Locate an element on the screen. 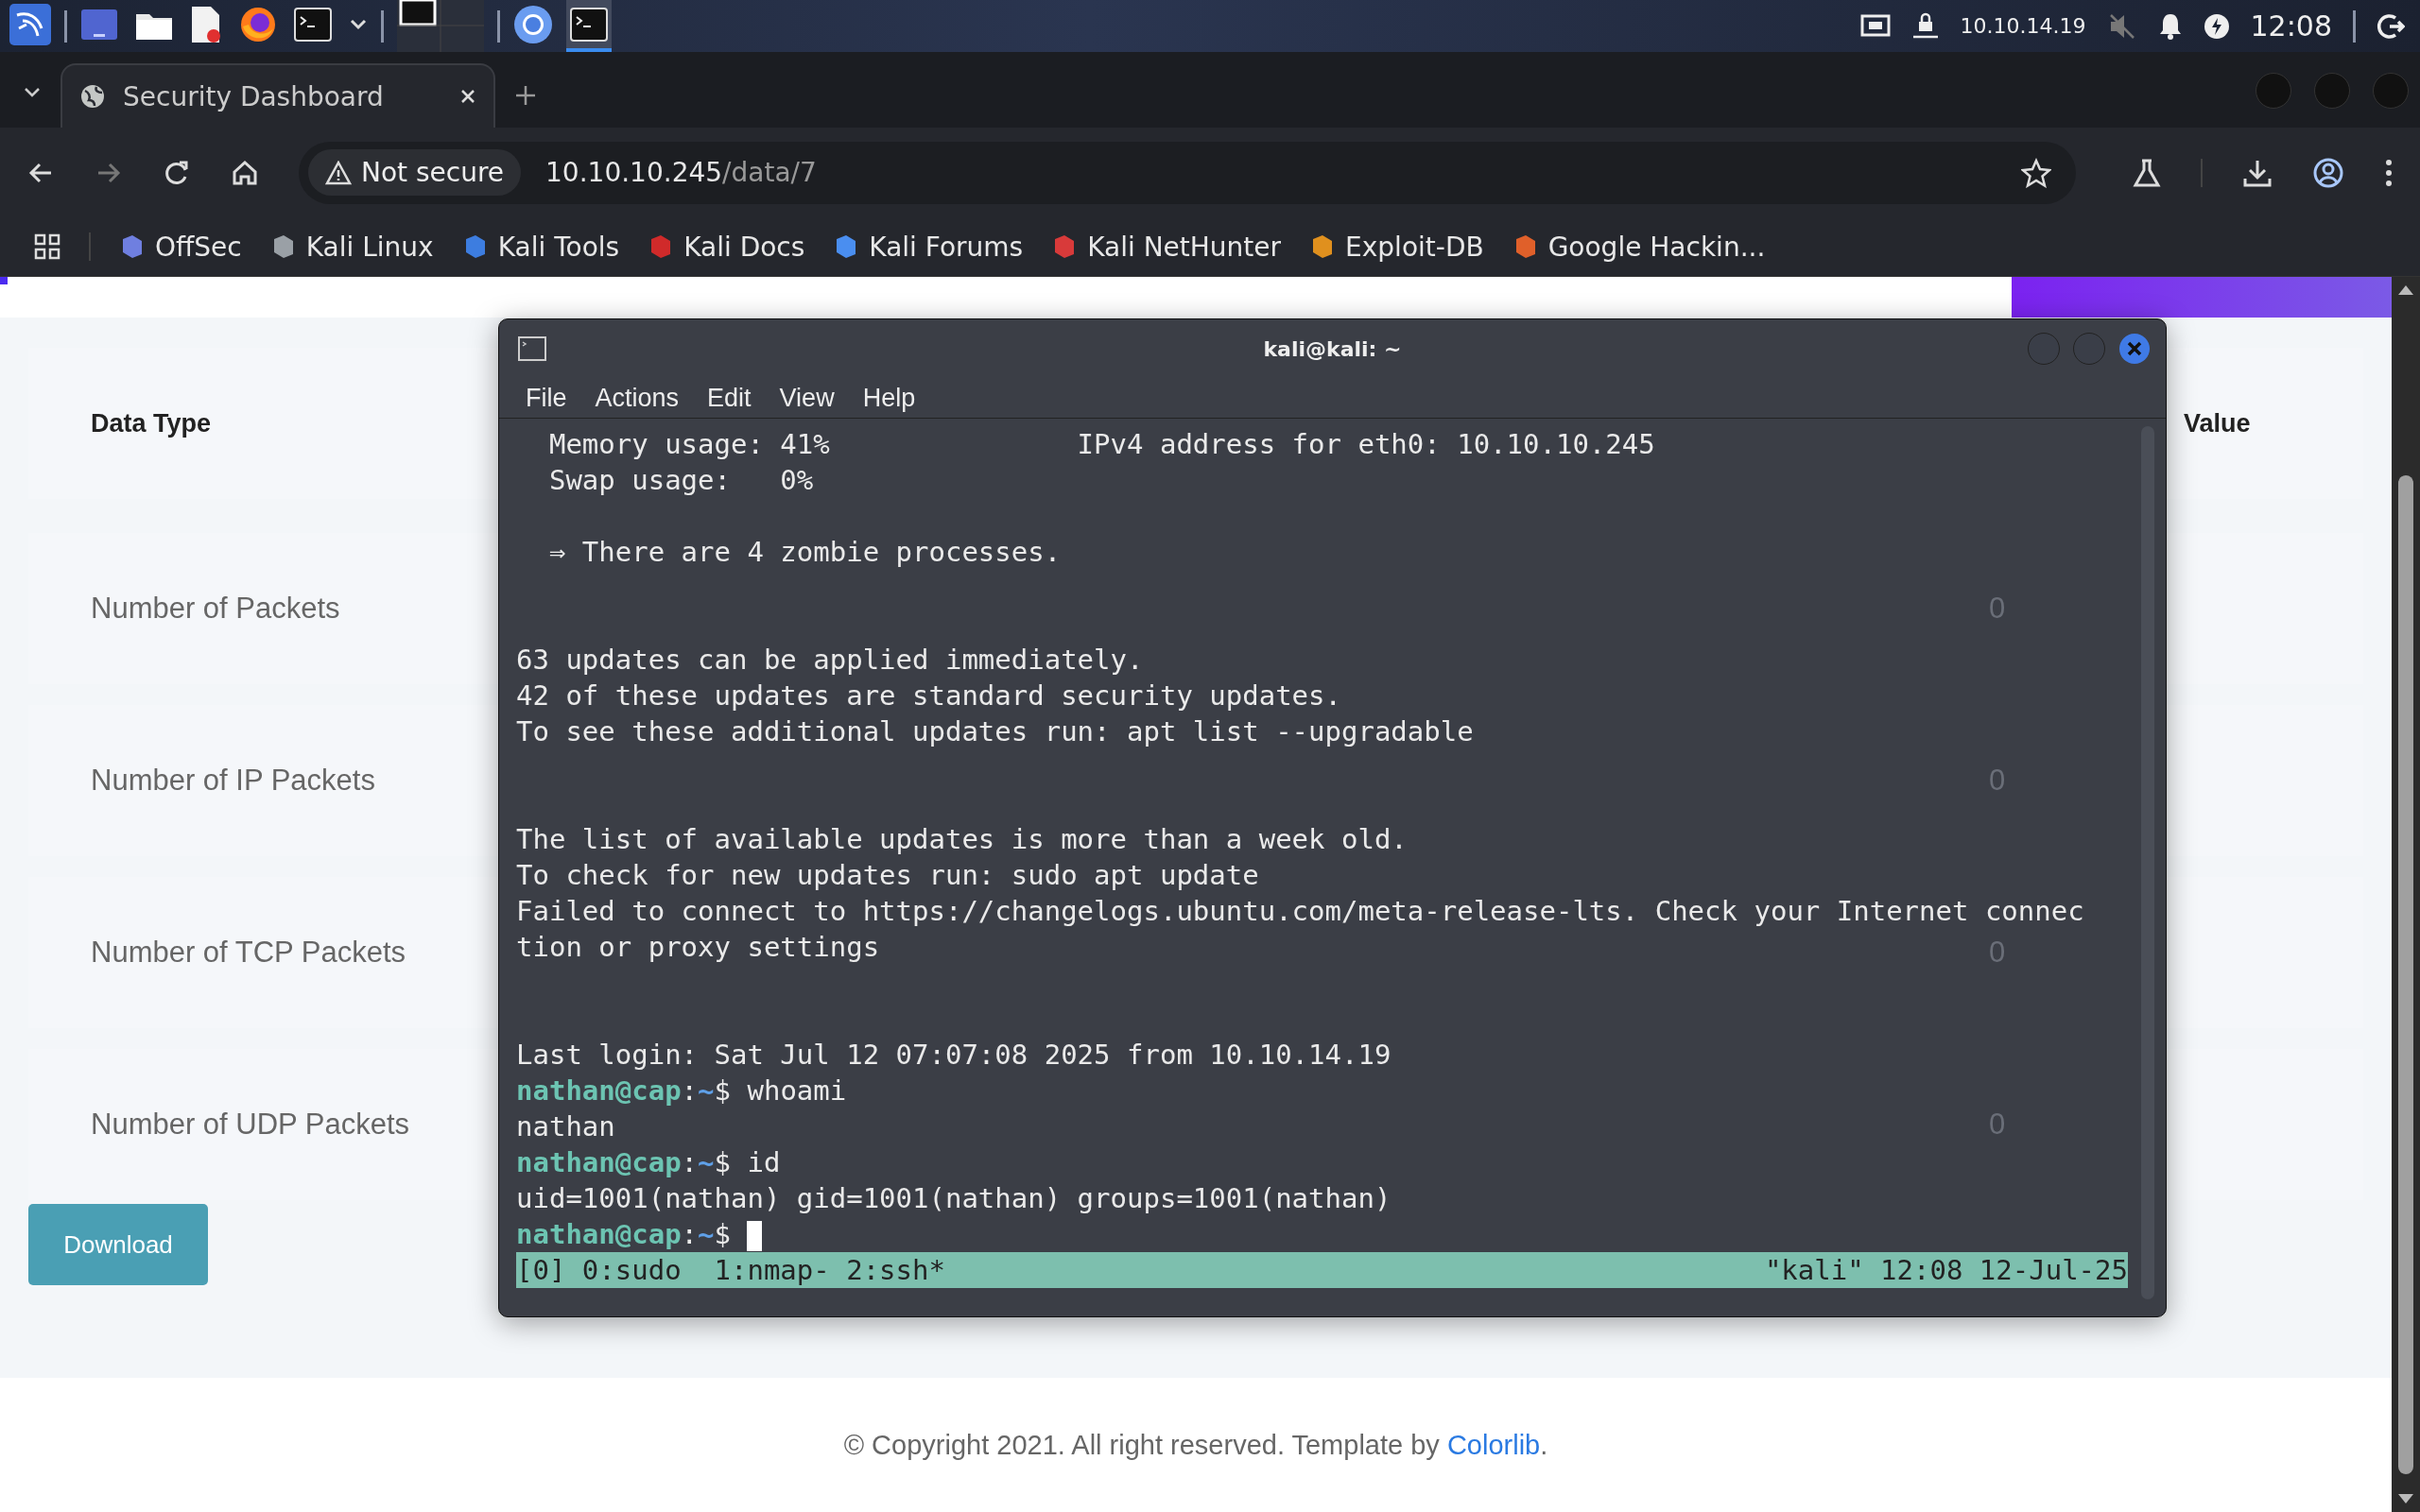 Image resolution: width=2420 pixels, height=1512 pixels. bookmark: Kali NetHunter is located at coordinates (1167, 247).